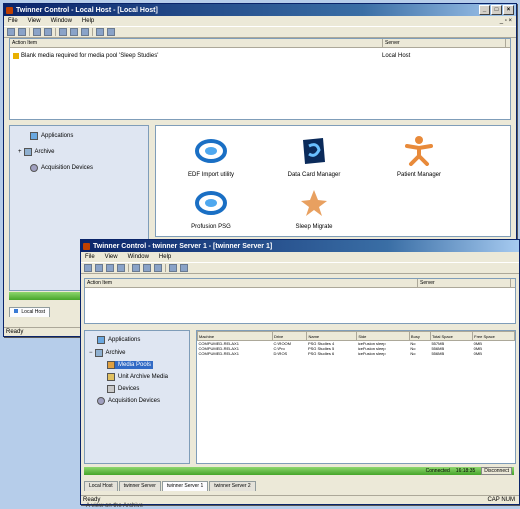  Describe the element at coordinates (143, 377) in the screenshot. I see `tree-unit-archive-label: Unit Archive Media` at that location.